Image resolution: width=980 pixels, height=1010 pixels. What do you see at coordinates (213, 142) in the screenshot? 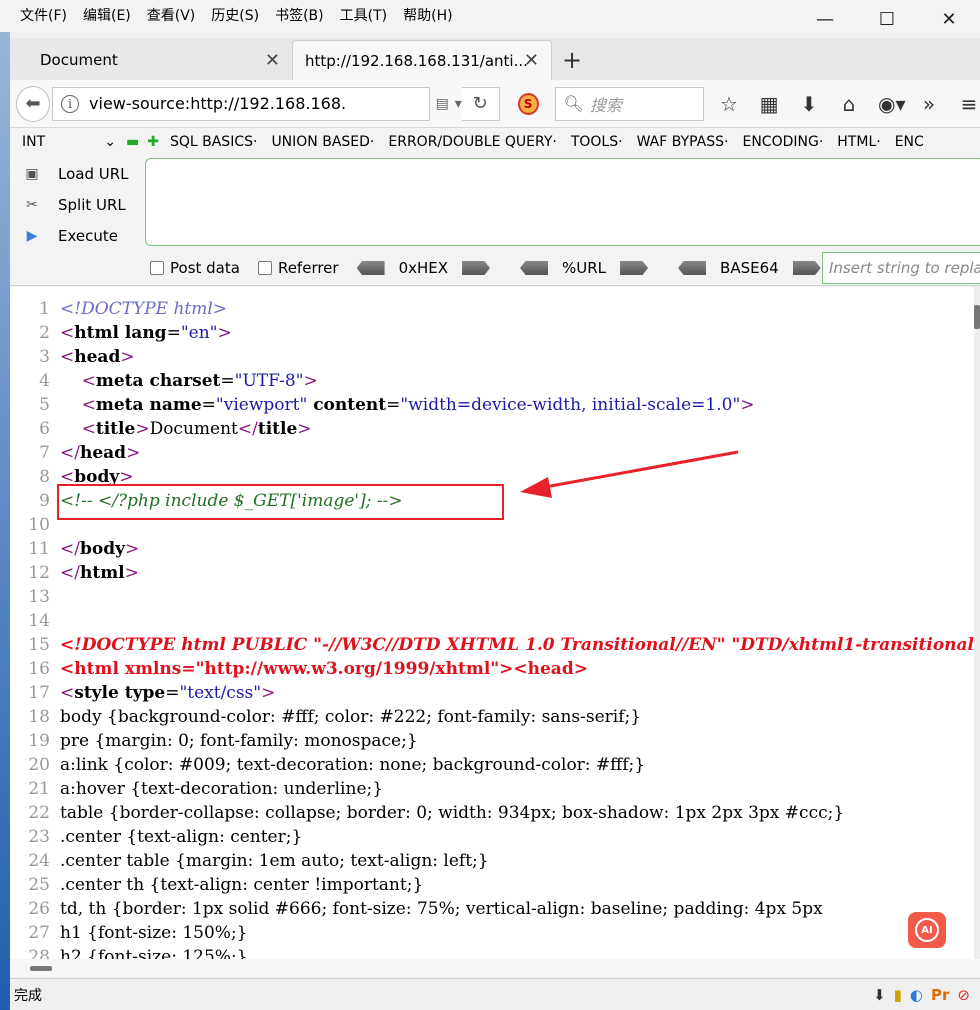
I see `menu-sql-basics: SQL BASICS·` at bounding box center [213, 142].